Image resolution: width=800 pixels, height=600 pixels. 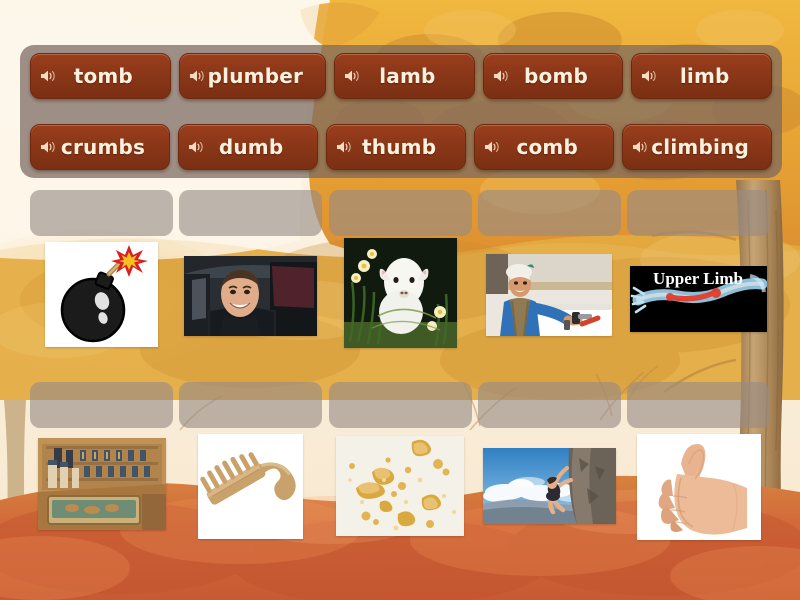 I want to click on match-card-crumbs: golden bread crumbs on a white surface, so click(x=400, y=461).